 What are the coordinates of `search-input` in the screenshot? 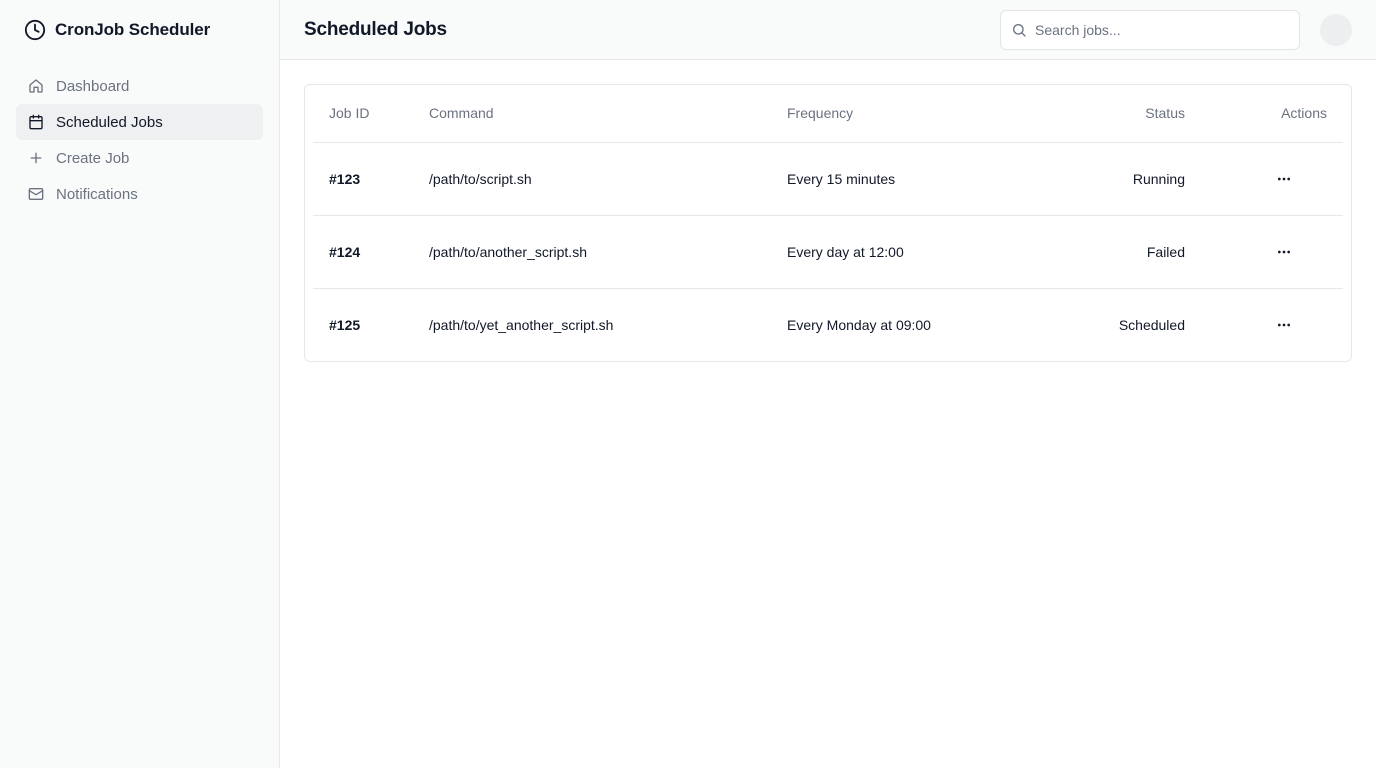 It's located at (1167, 29).